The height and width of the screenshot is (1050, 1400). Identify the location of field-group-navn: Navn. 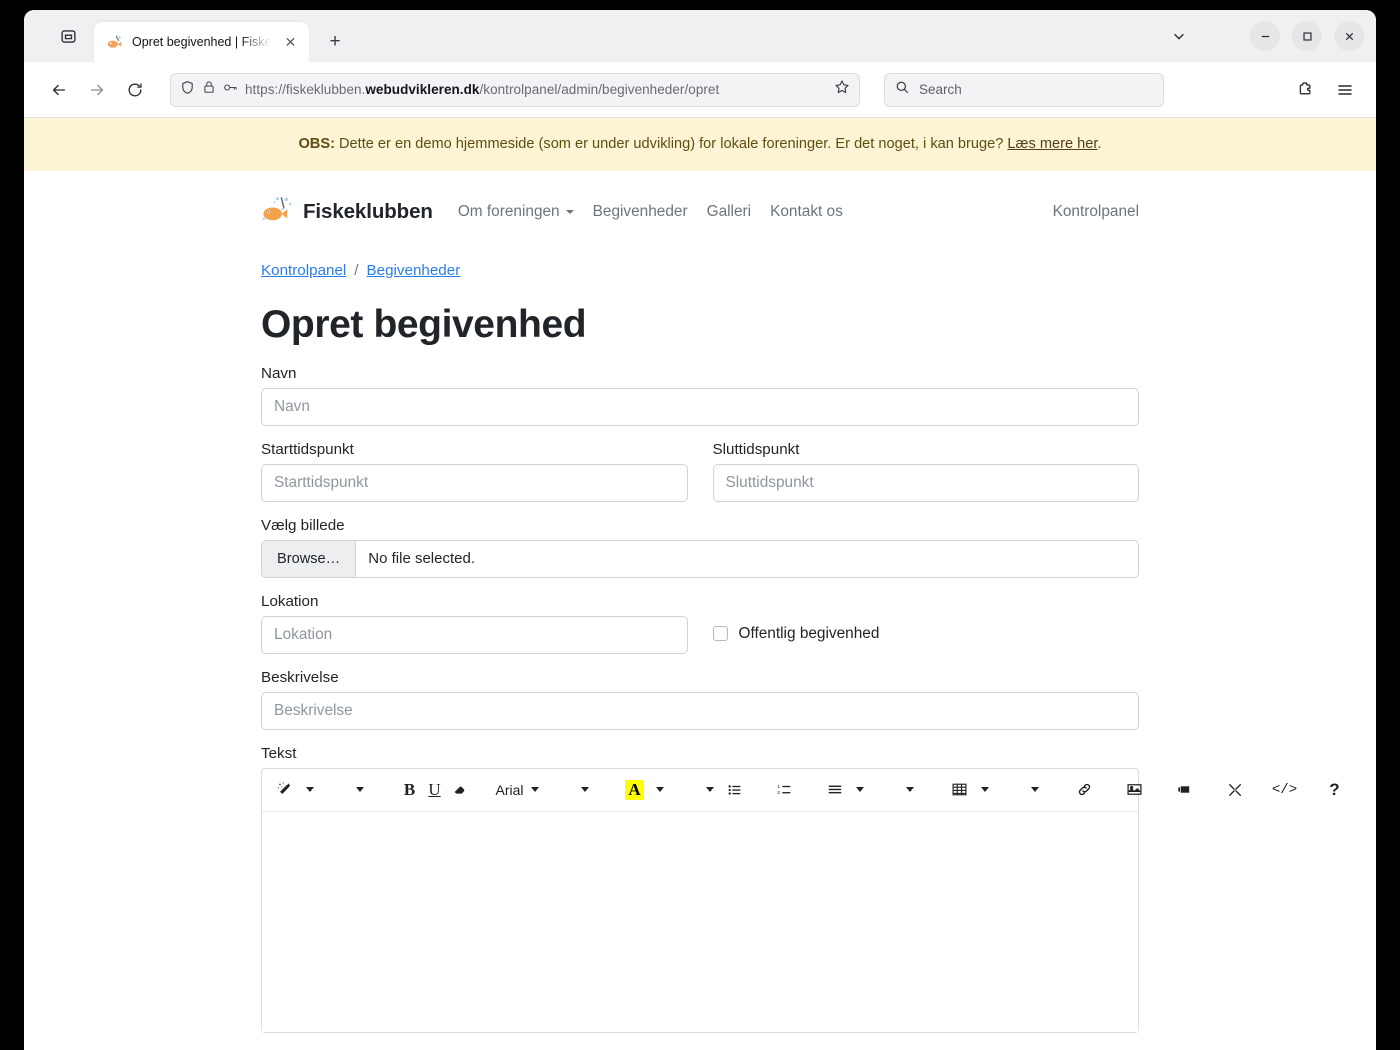
(700, 395).